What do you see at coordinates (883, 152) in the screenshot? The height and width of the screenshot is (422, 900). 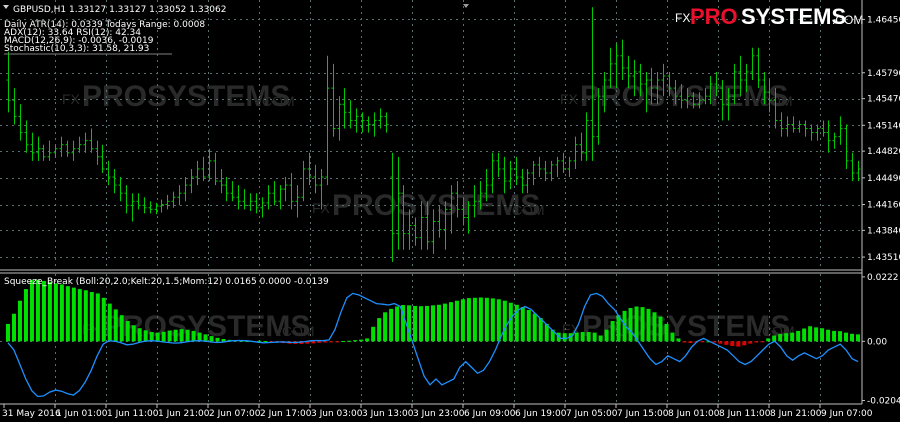 I see `price-tick-label: 1.44820` at bounding box center [883, 152].